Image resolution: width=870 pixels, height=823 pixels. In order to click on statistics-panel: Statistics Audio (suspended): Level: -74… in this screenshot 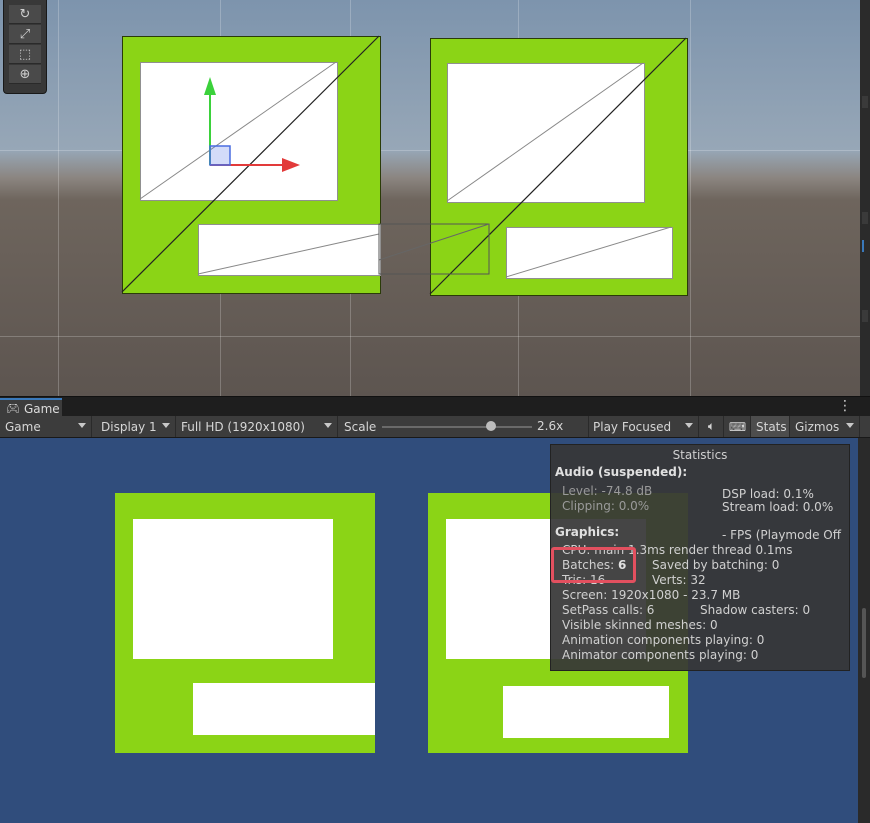, I will do `click(700, 557)`.